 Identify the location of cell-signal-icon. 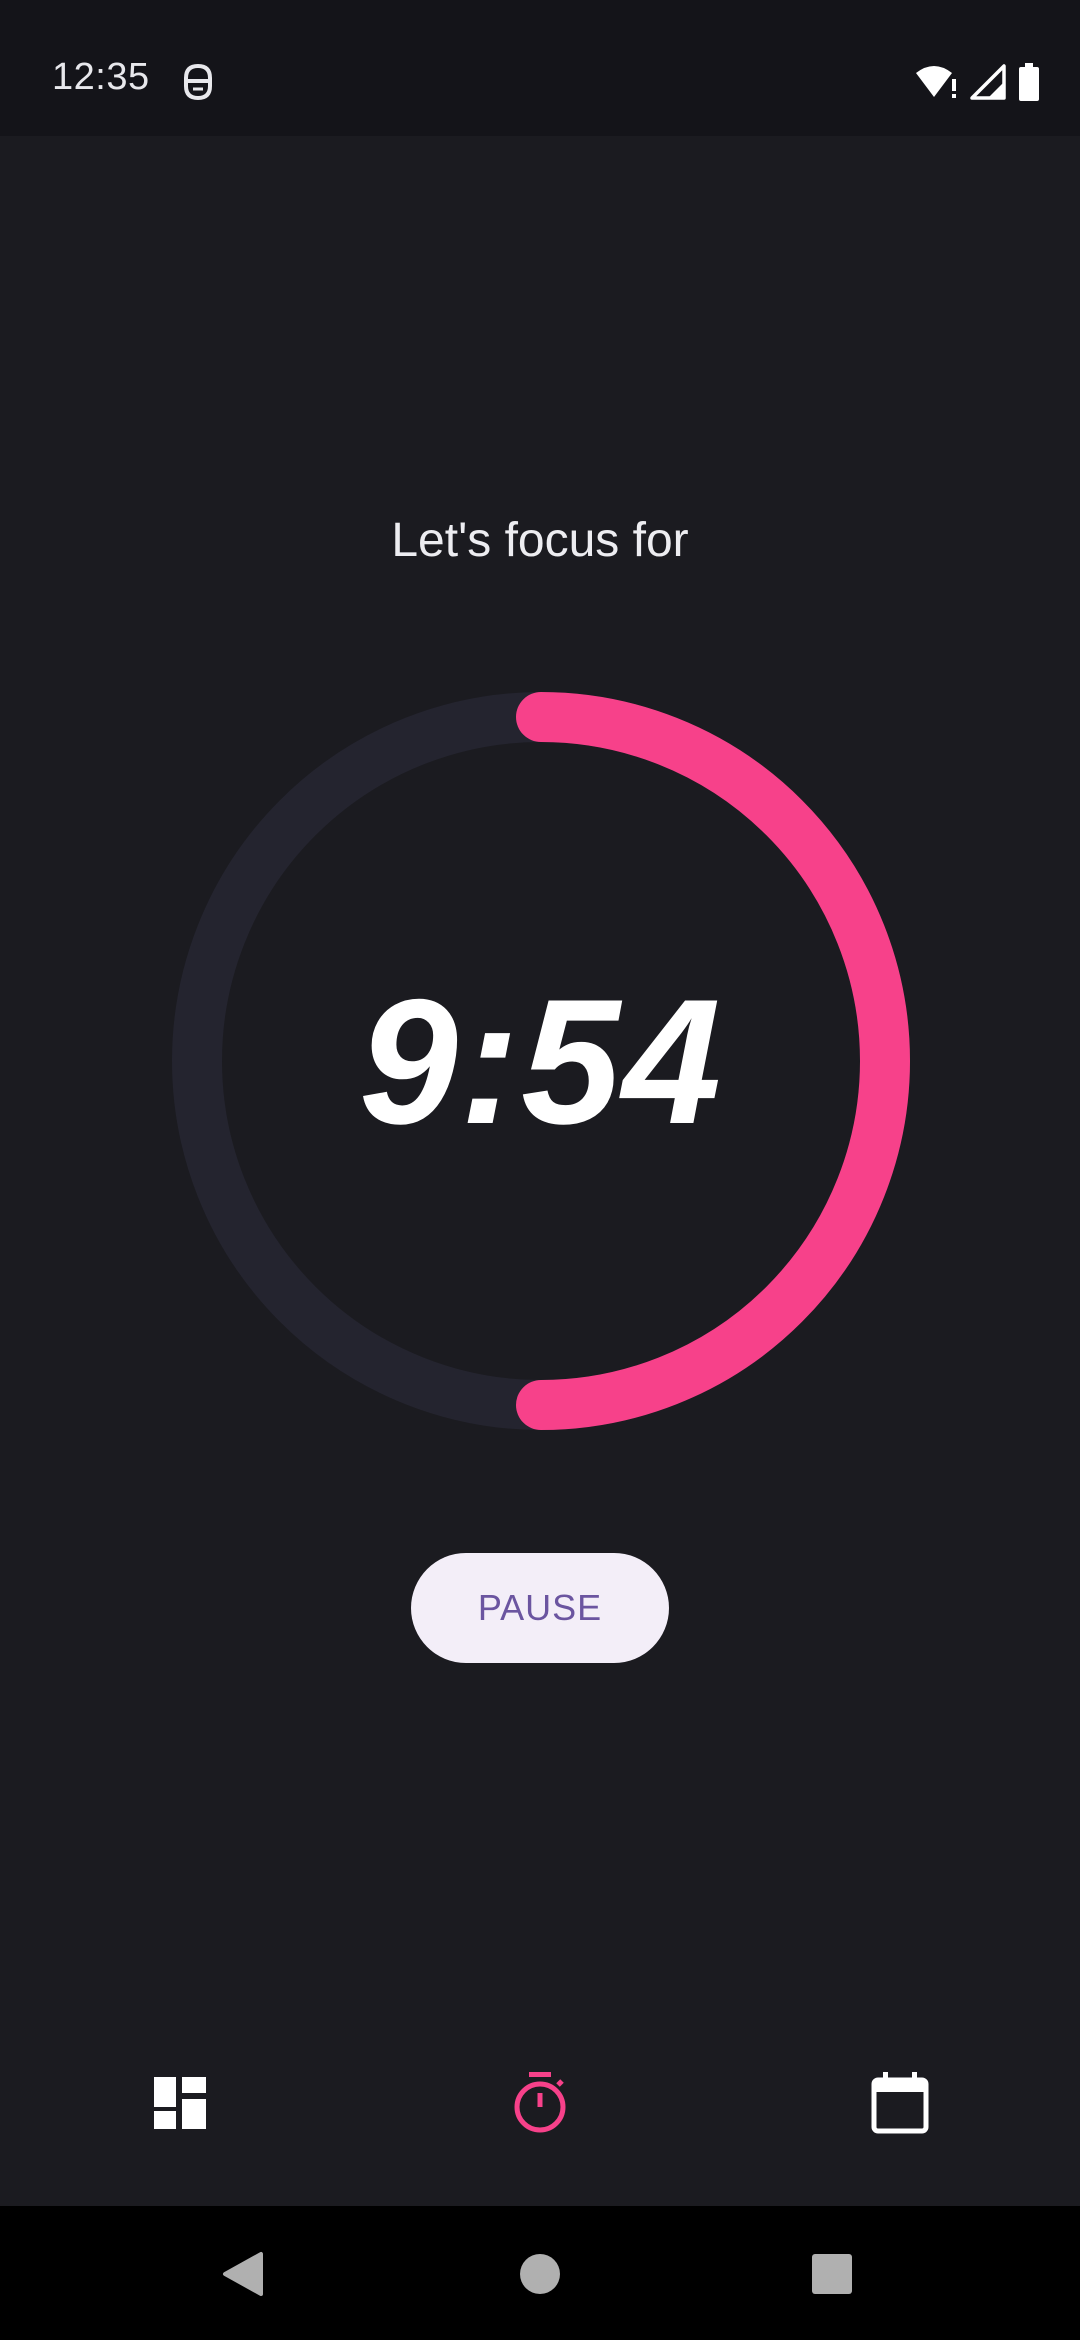
(988, 82).